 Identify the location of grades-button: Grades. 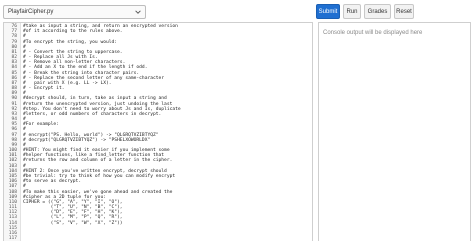
(377, 11).